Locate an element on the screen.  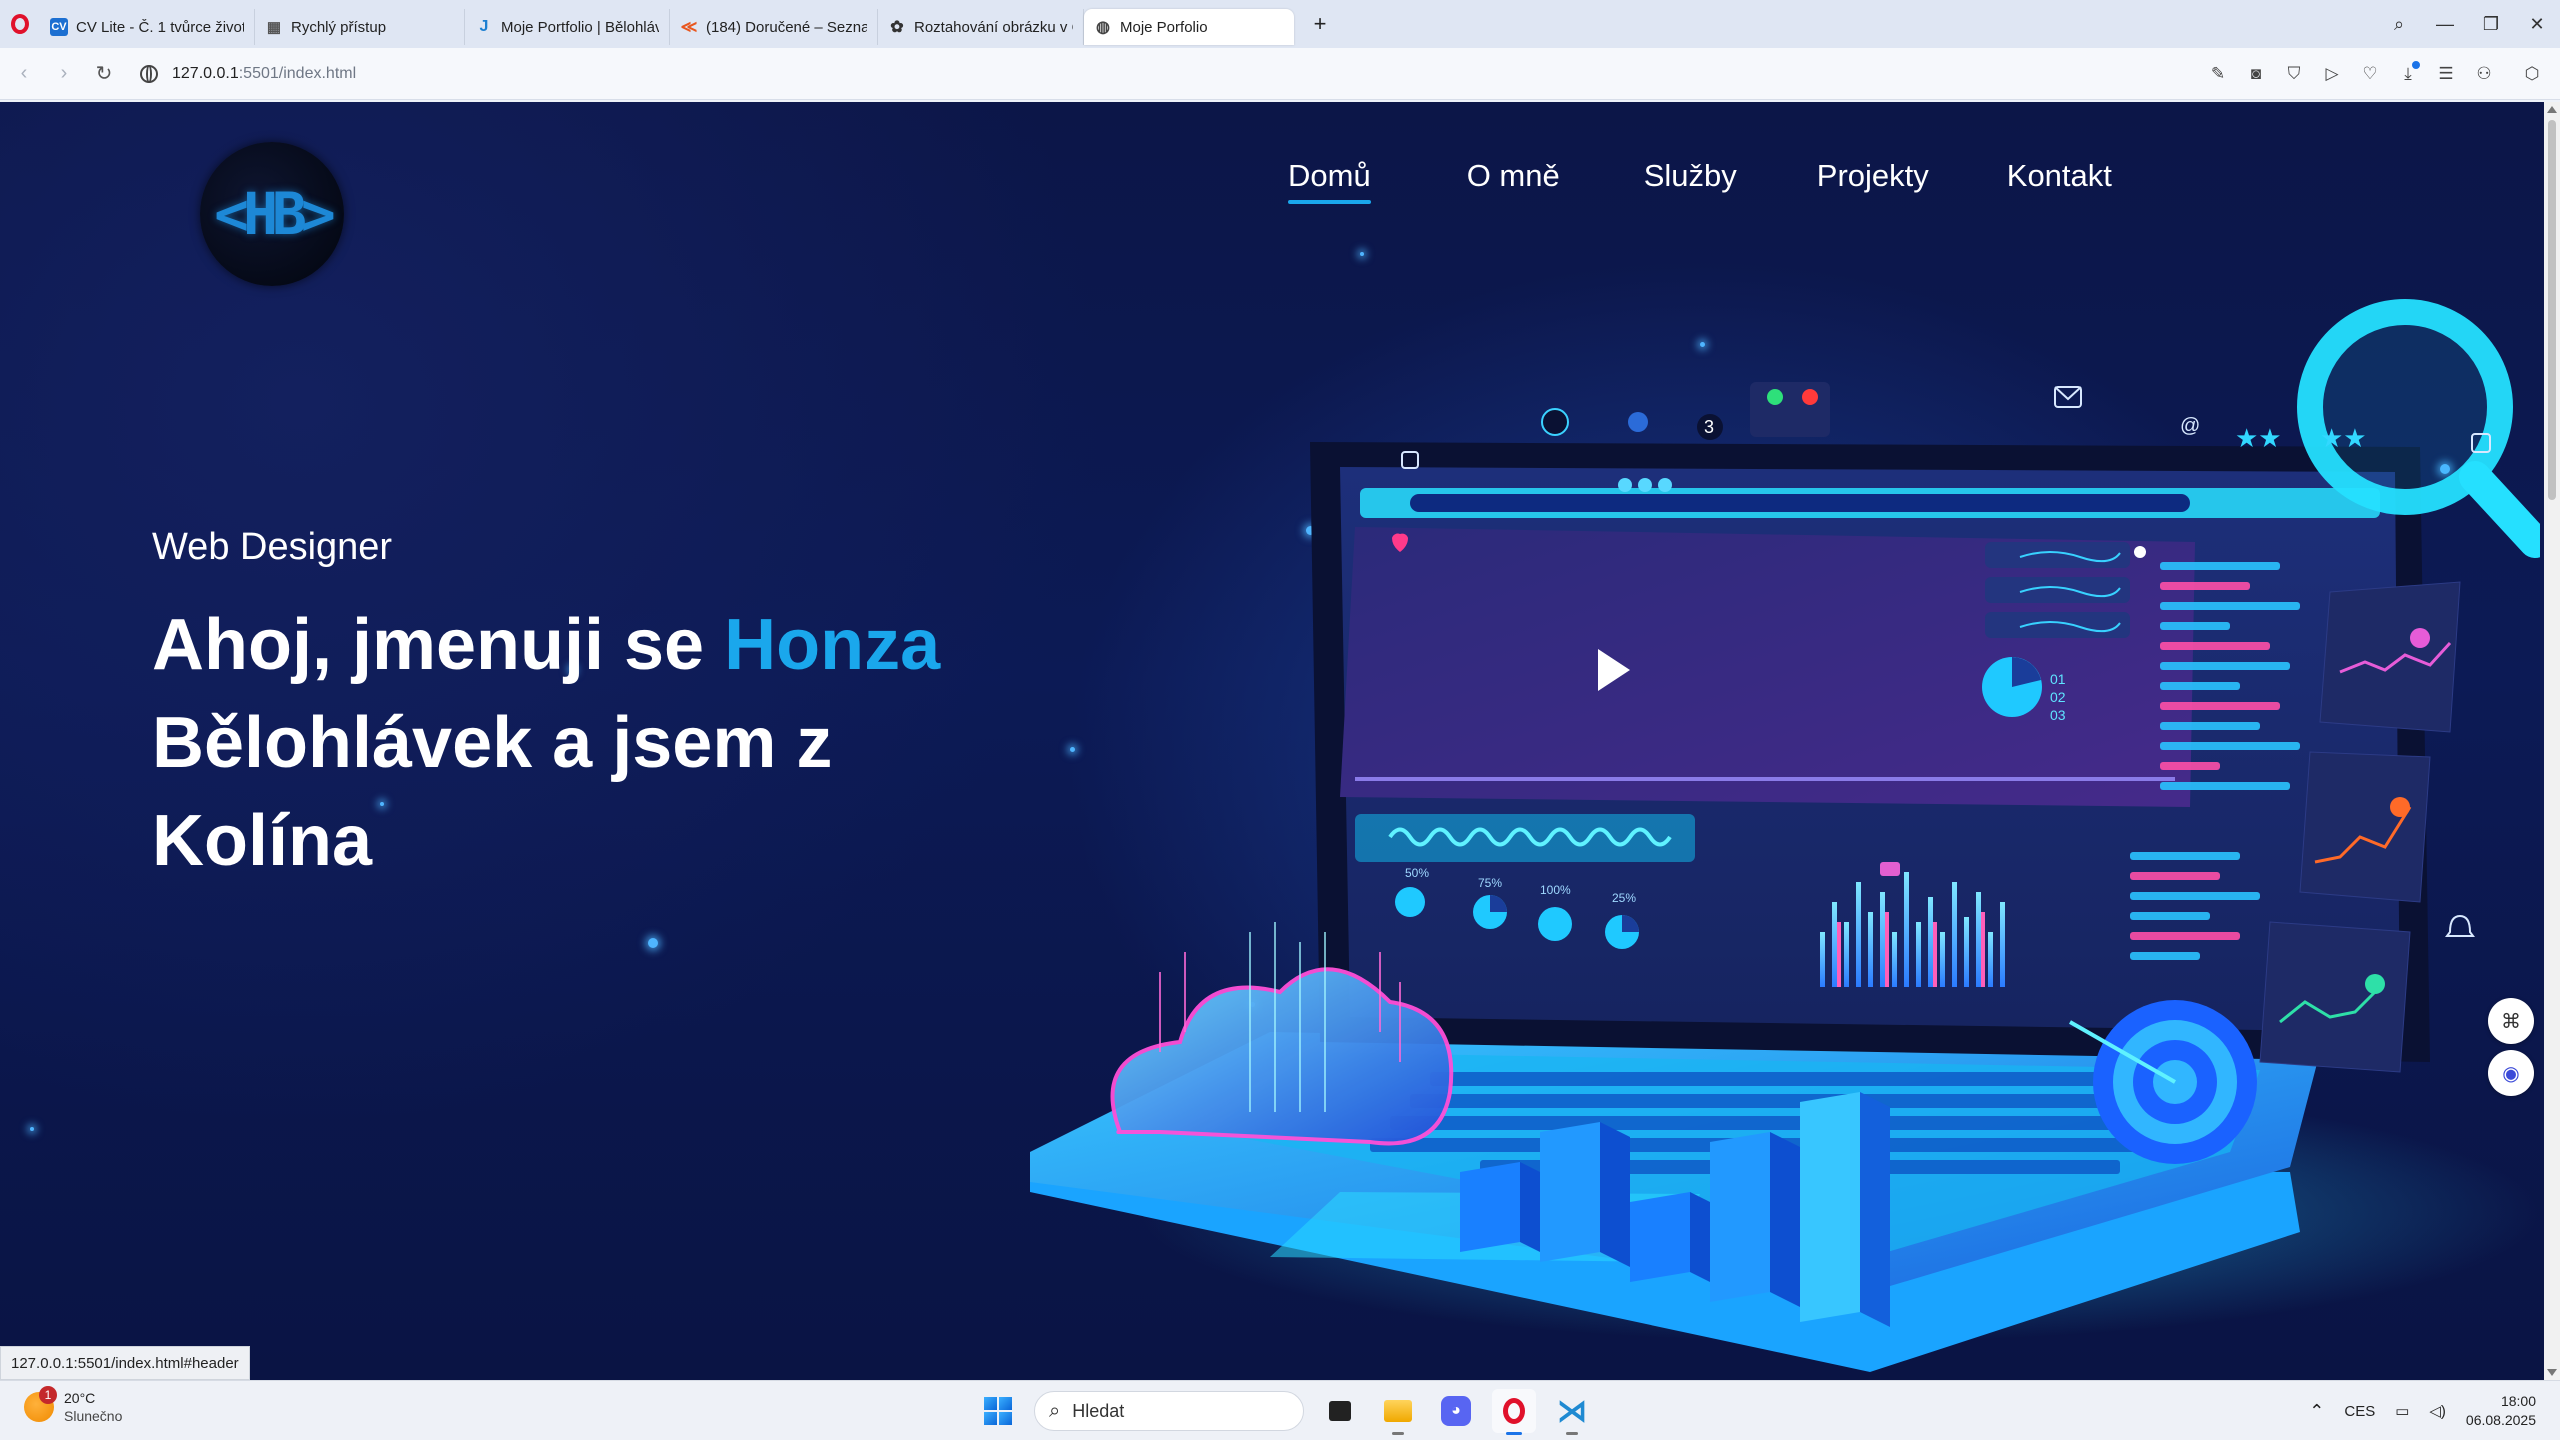
tab-cv-lite: CV CV Lite - Č. 1 tvůrce životopisů is located at coordinates (147, 27).